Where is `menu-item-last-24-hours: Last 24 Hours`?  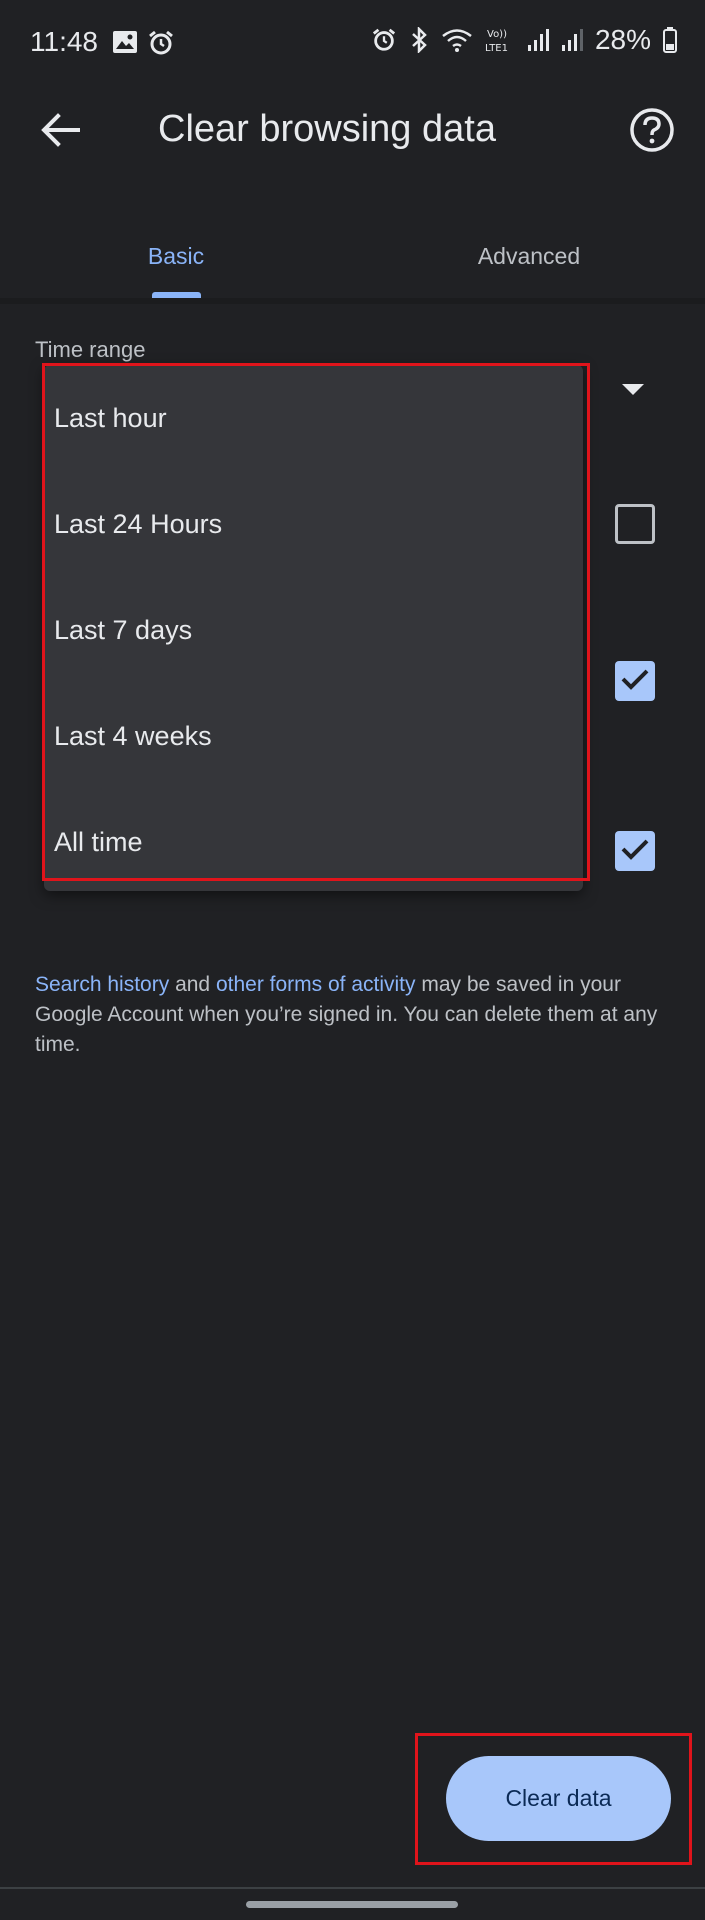
menu-item-last-24-hours: Last 24 Hours is located at coordinates (313, 524).